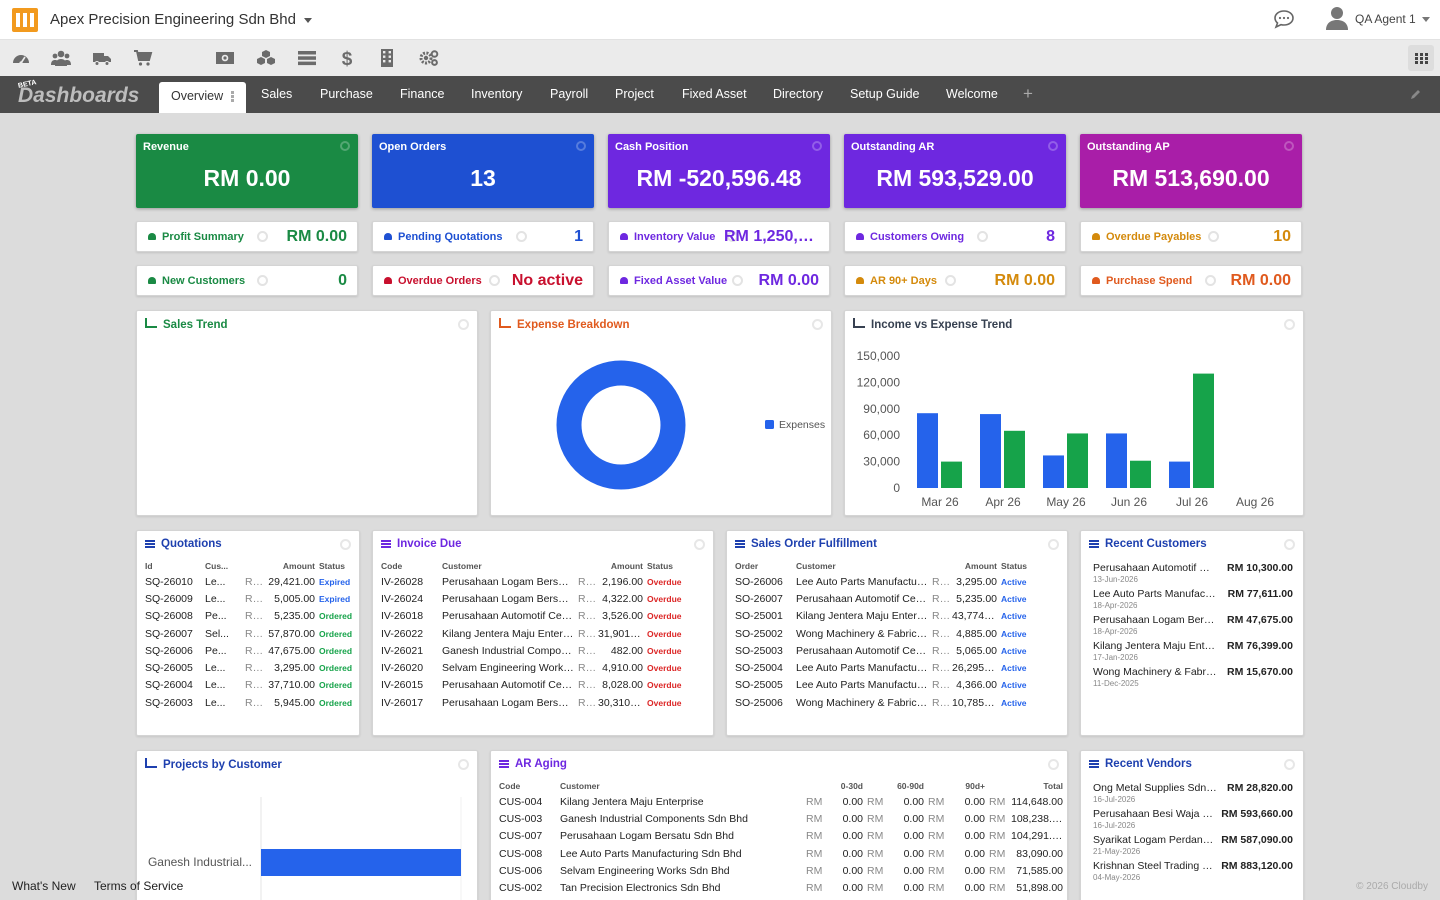 The height and width of the screenshot is (900, 1440). I want to click on building-icon, so click(387, 58).